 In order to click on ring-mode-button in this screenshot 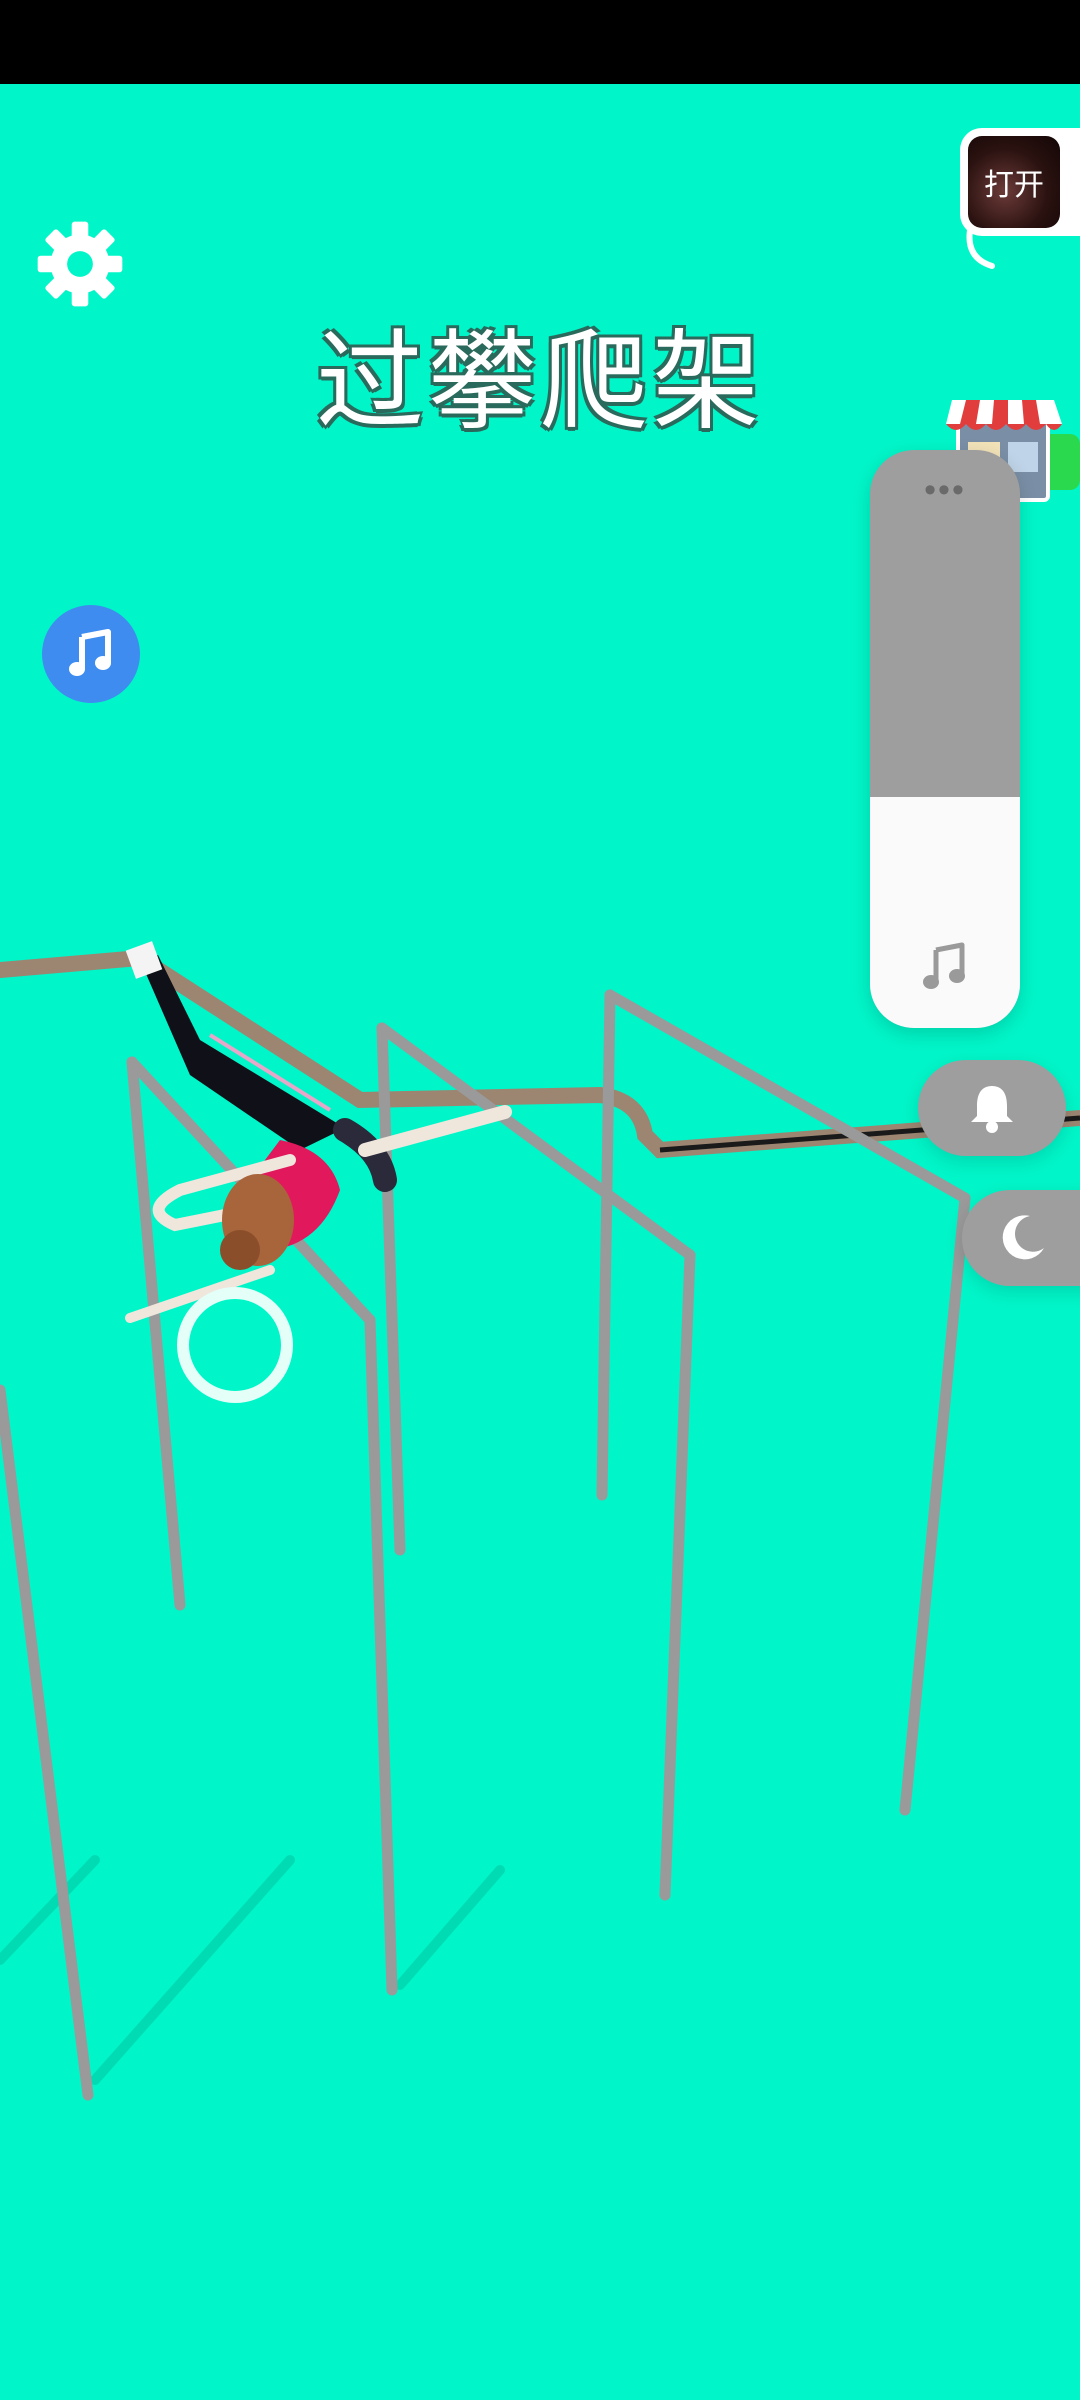, I will do `click(992, 1108)`.